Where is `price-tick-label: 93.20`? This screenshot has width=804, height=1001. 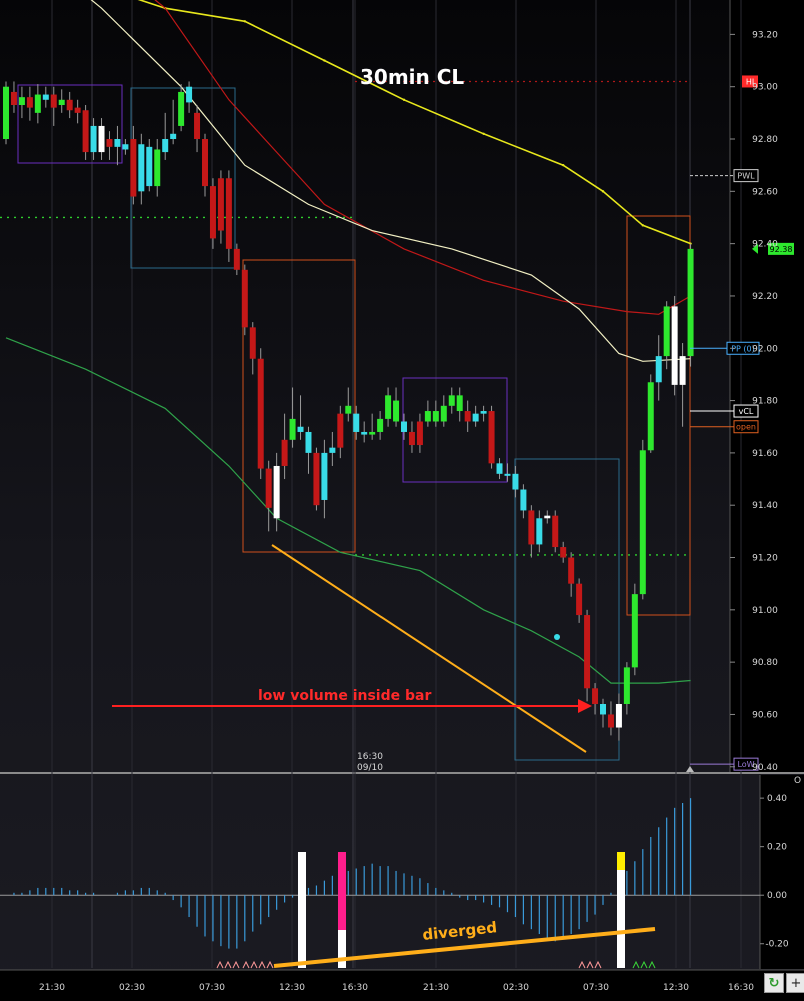
price-tick-label: 93.20 is located at coordinates (765, 35).